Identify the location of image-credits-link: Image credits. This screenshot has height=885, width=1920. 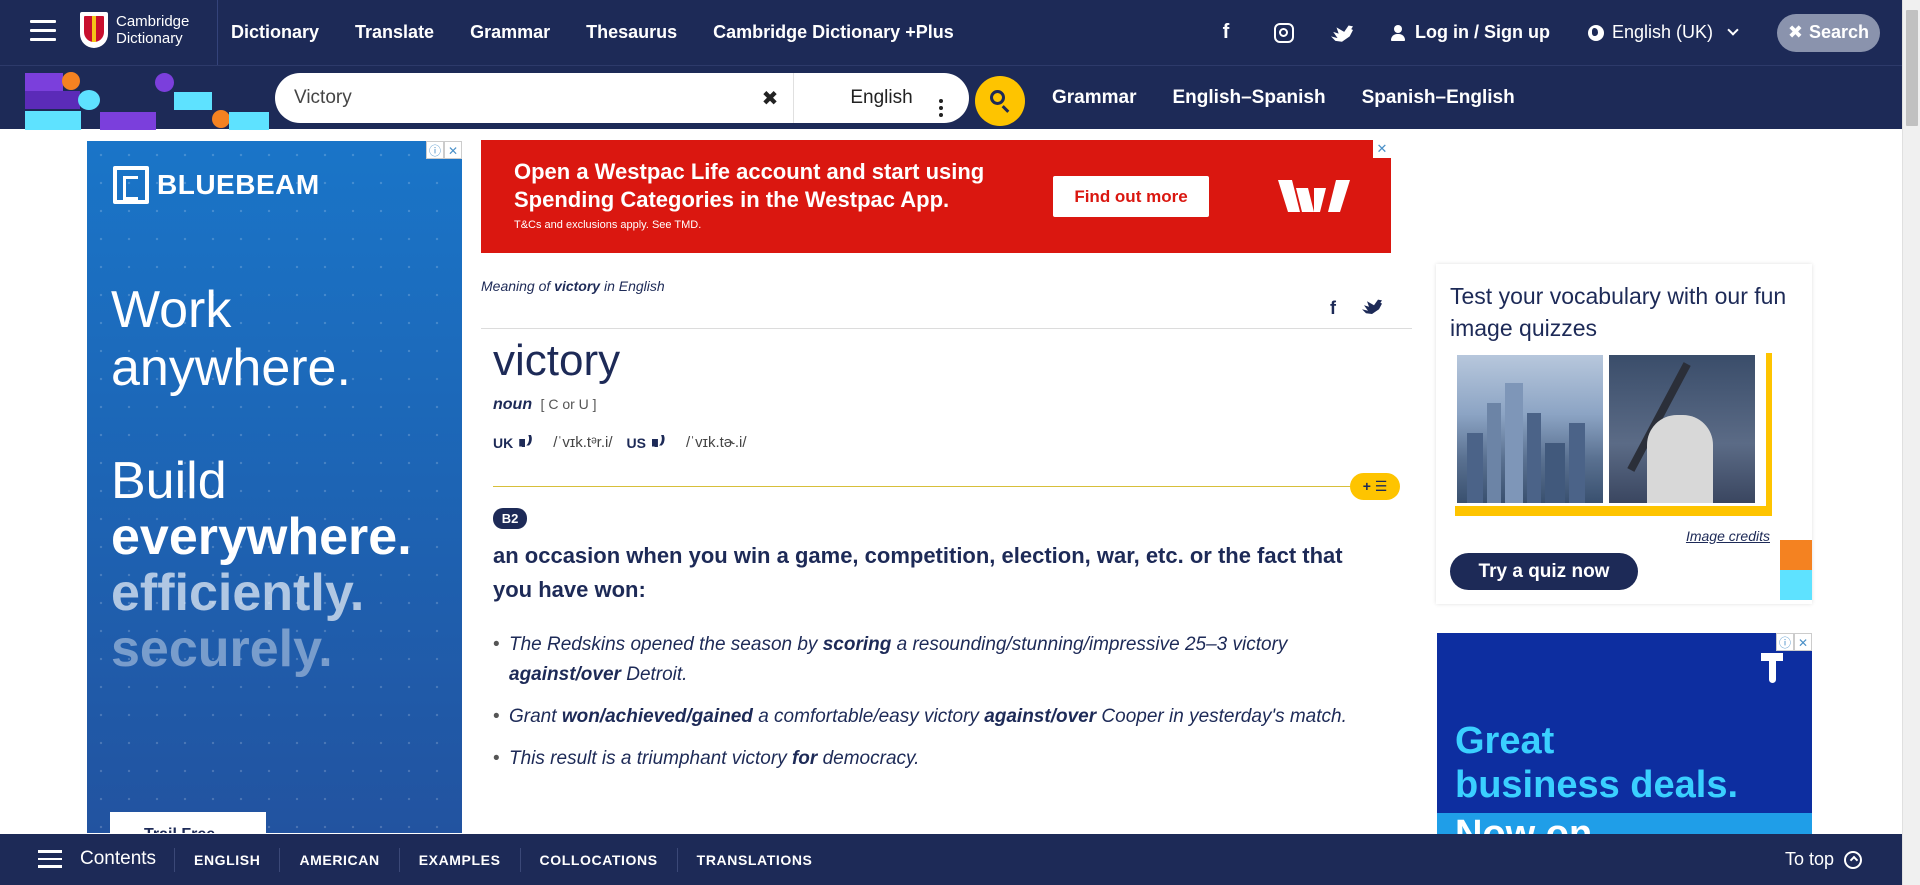
(1728, 536).